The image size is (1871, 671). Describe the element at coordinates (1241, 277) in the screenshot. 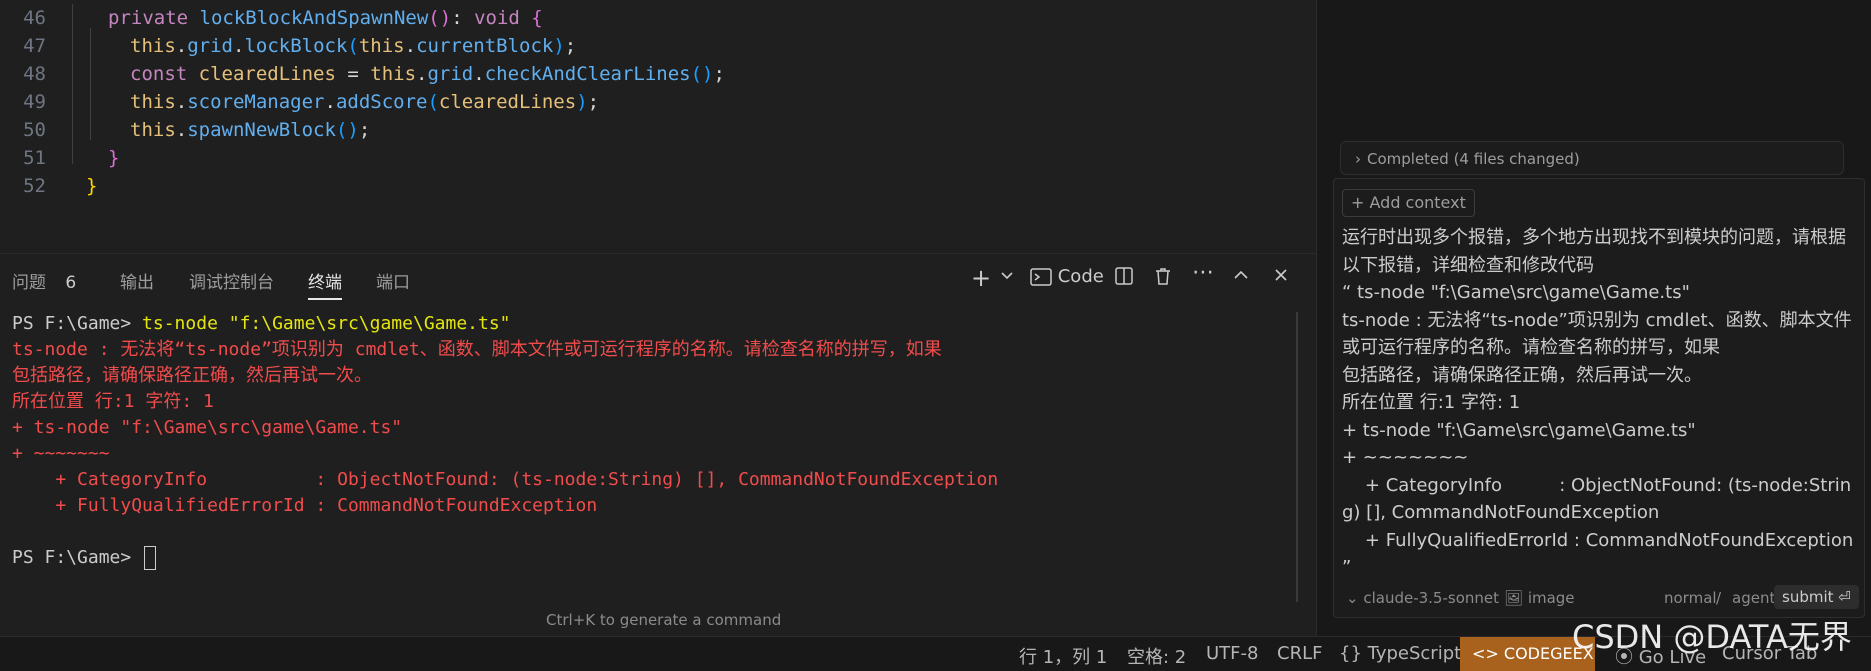

I see `maximize-panel-icon` at that location.